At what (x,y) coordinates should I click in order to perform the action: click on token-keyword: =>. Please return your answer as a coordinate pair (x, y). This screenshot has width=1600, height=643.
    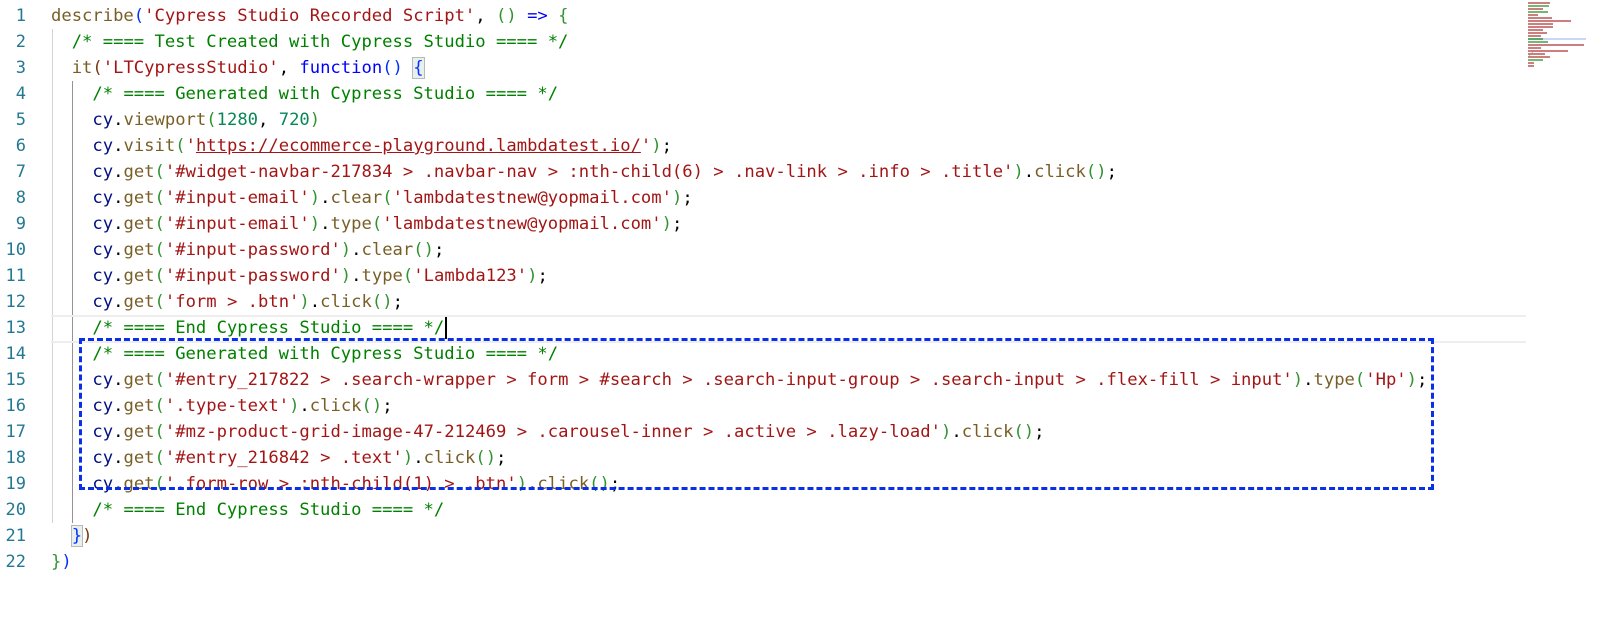
    Looking at the image, I should click on (537, 16).